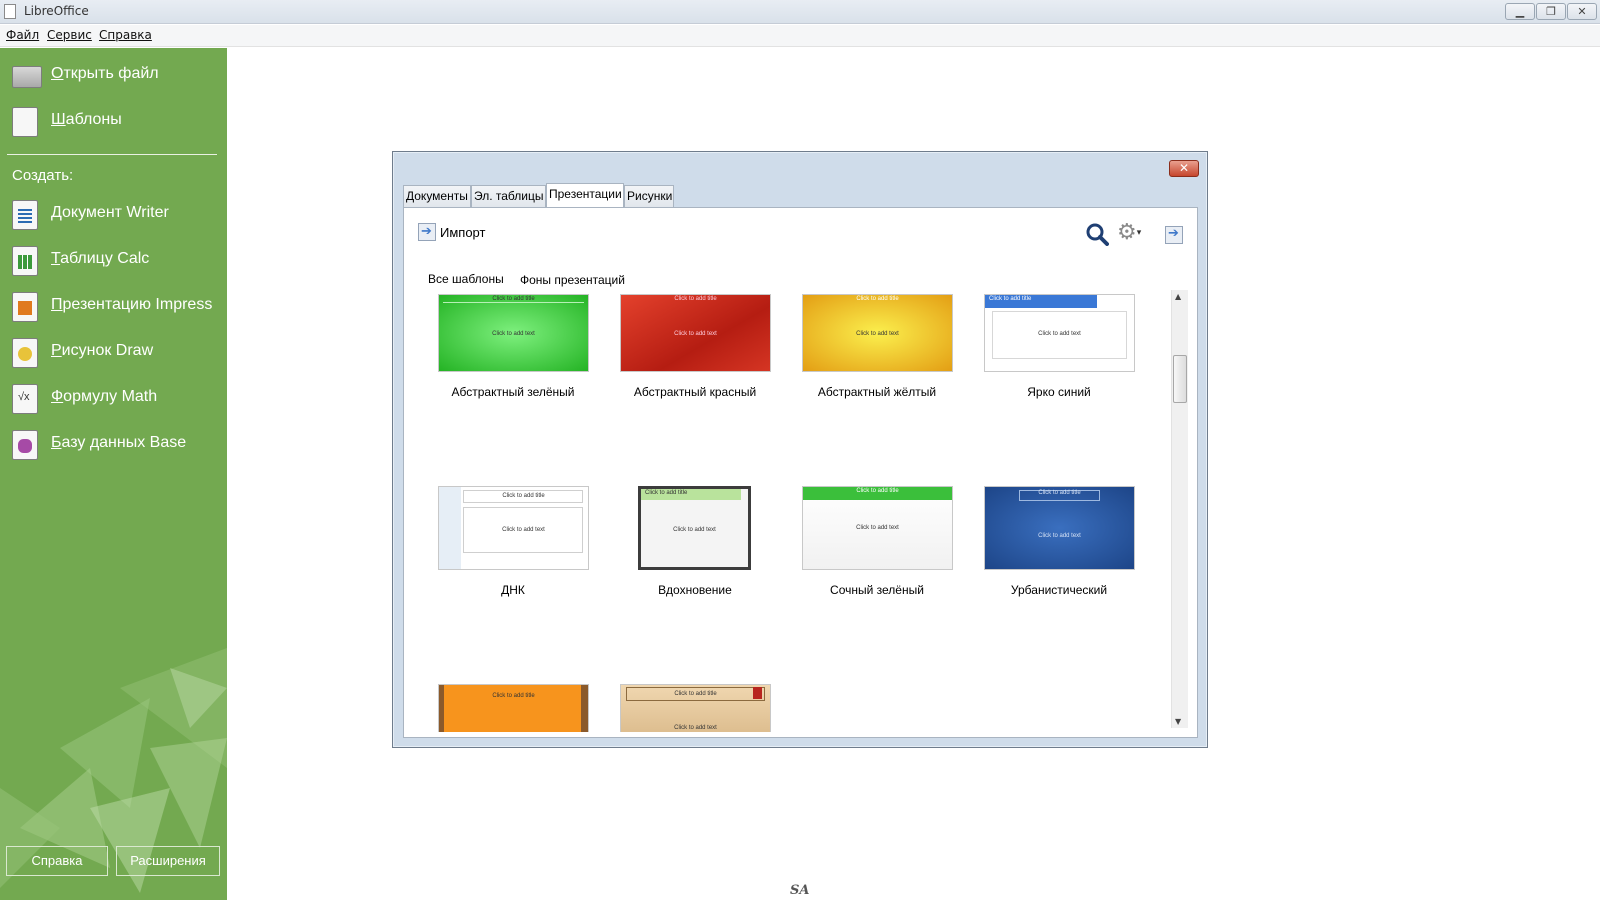 The image size is (1600, 900). Describe the element at coordinates (110, 212) in the screenshot. I see `create-writer-label: Документ Writer` at that location.